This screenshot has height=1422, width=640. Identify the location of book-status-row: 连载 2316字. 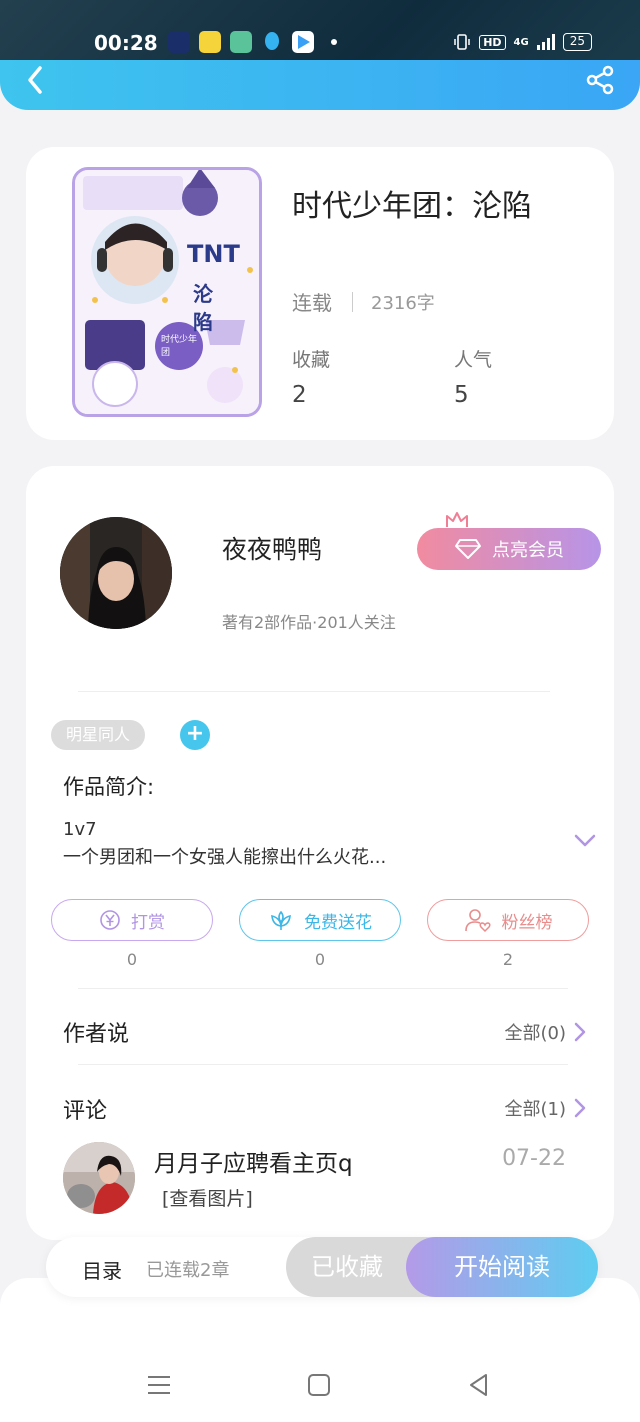
(363, 301).